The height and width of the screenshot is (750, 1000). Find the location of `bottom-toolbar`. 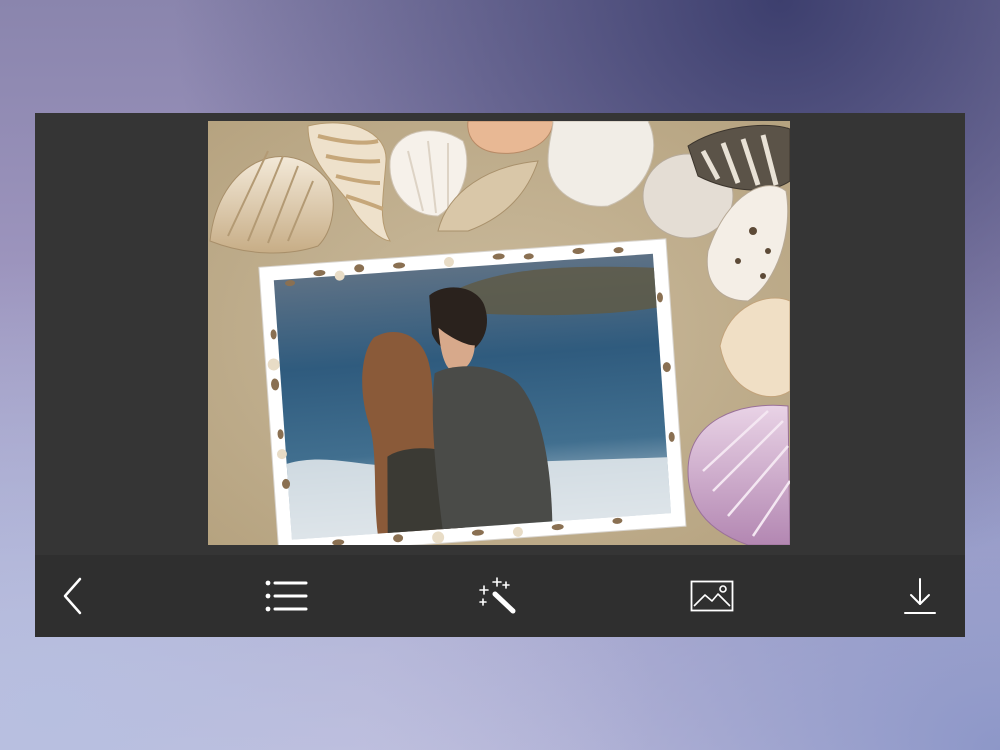

bottom-toolbar is located at coordinates (500, 596).